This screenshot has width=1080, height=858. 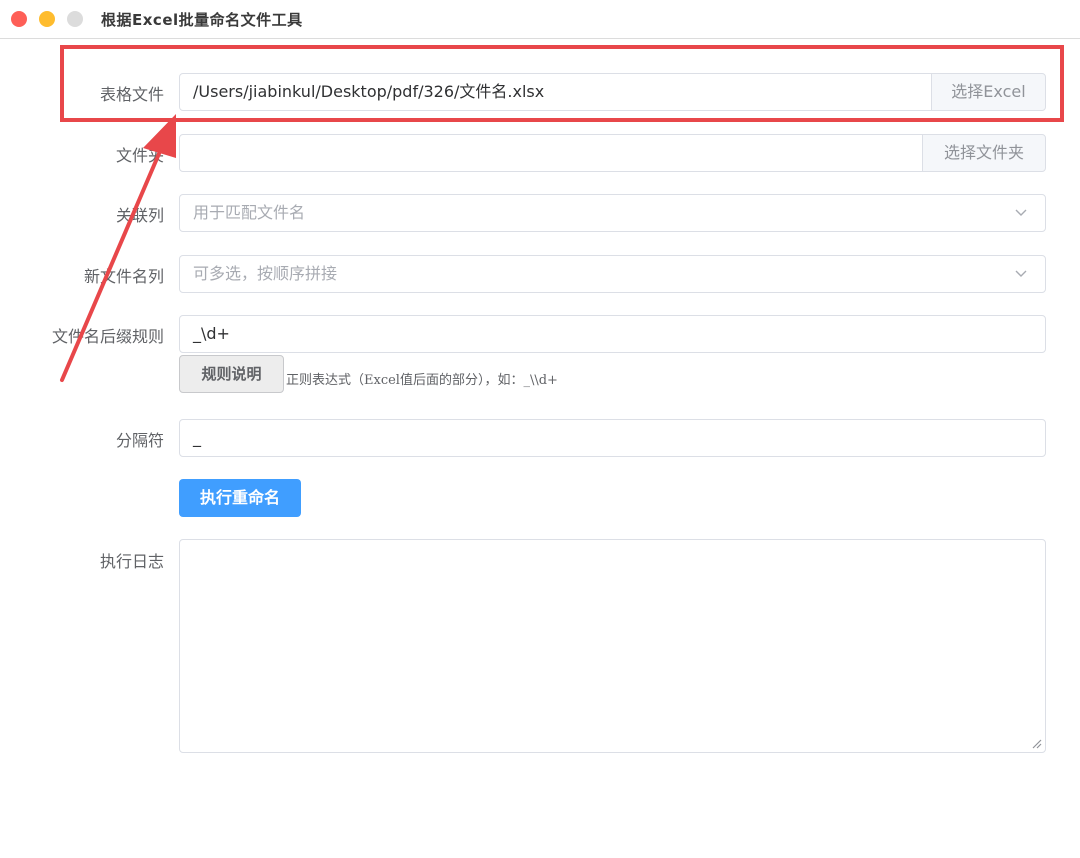 What do you see at coordinates (131, 94) in the screenshot?
I see `excel-file-label: 表格文件` at bounding box center [131, 94].